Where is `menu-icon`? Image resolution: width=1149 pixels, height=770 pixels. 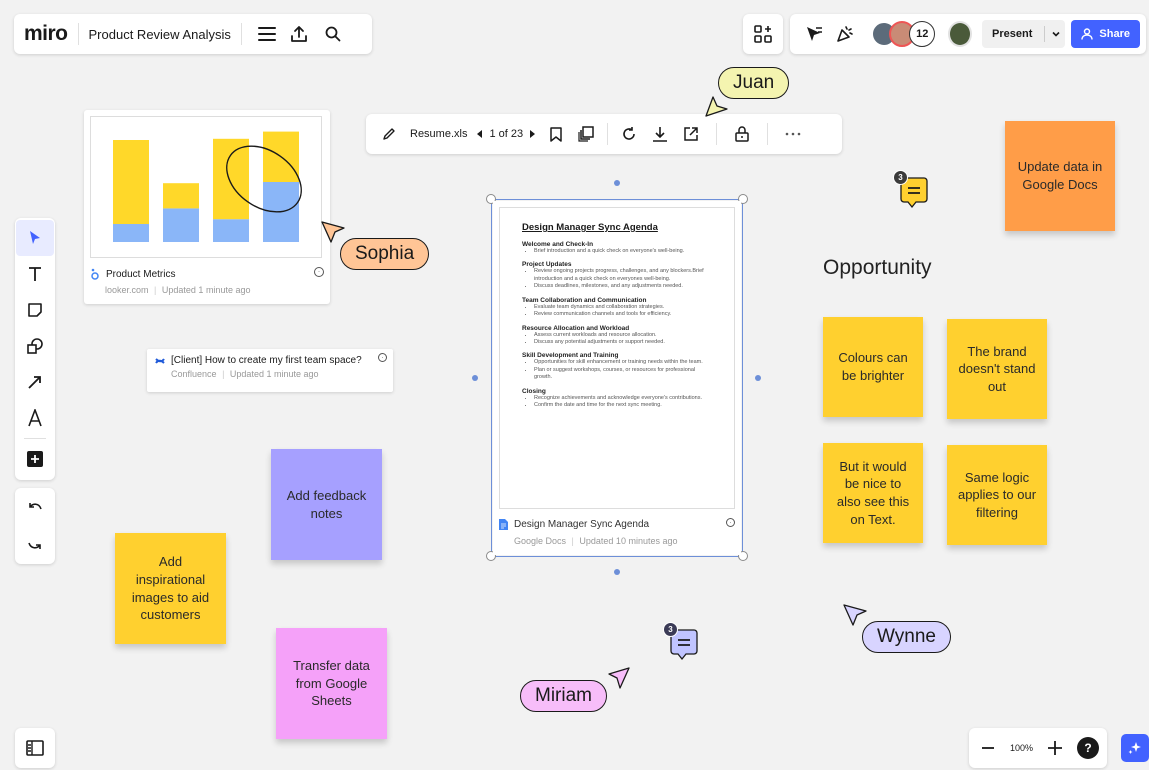
menu-icon is located at coordinates (267, 34).